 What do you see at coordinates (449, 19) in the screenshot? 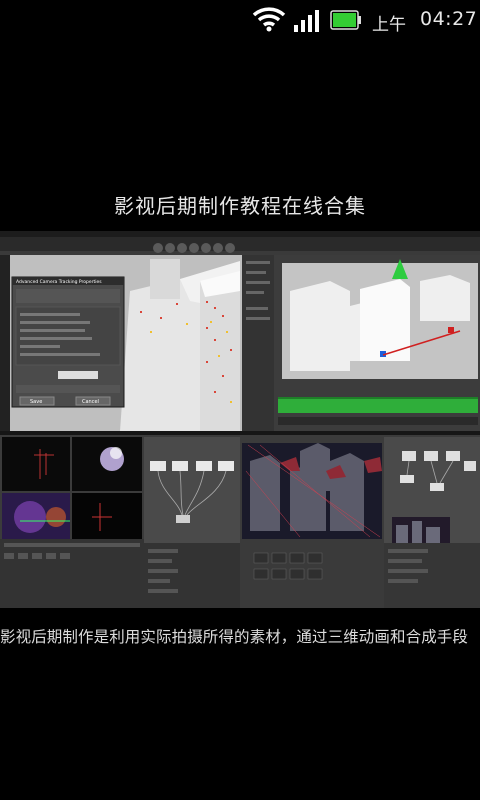
I see `status-time: 04:27` at bounding box center [449, 19].